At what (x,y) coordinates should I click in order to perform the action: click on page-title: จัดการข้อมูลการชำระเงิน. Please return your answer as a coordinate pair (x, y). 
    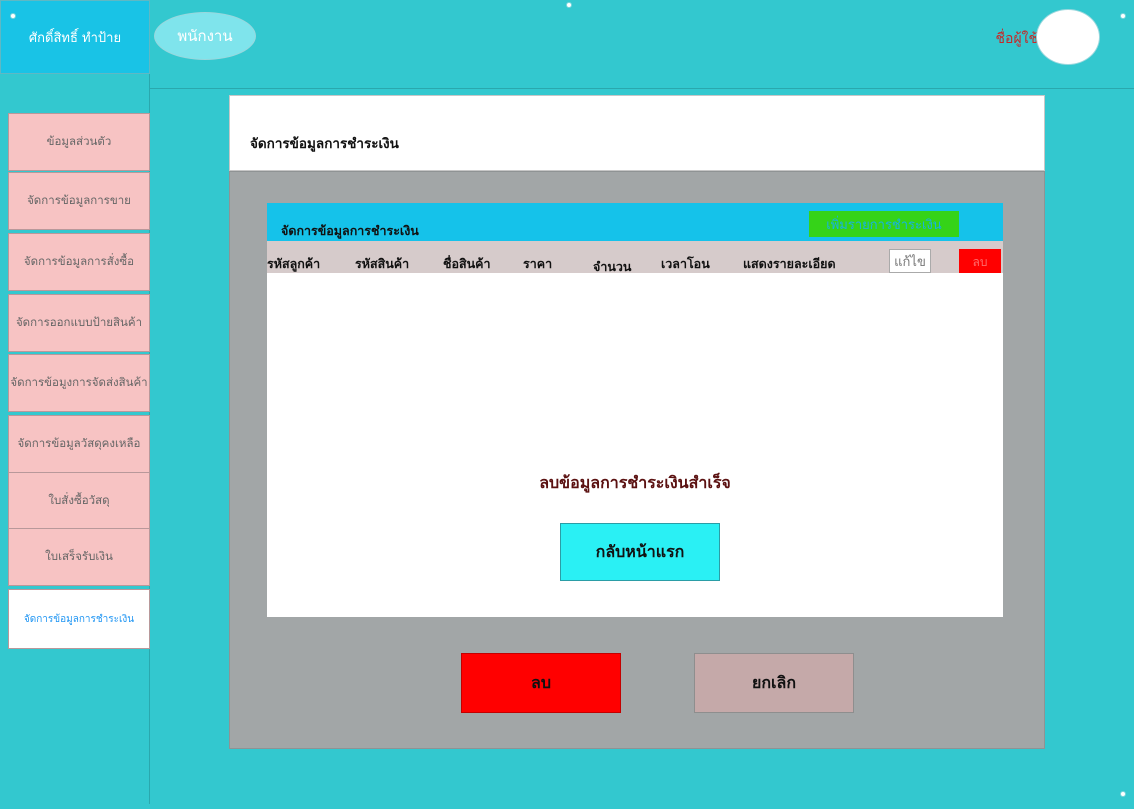
    Looking at the image, I should click on (324, 144).